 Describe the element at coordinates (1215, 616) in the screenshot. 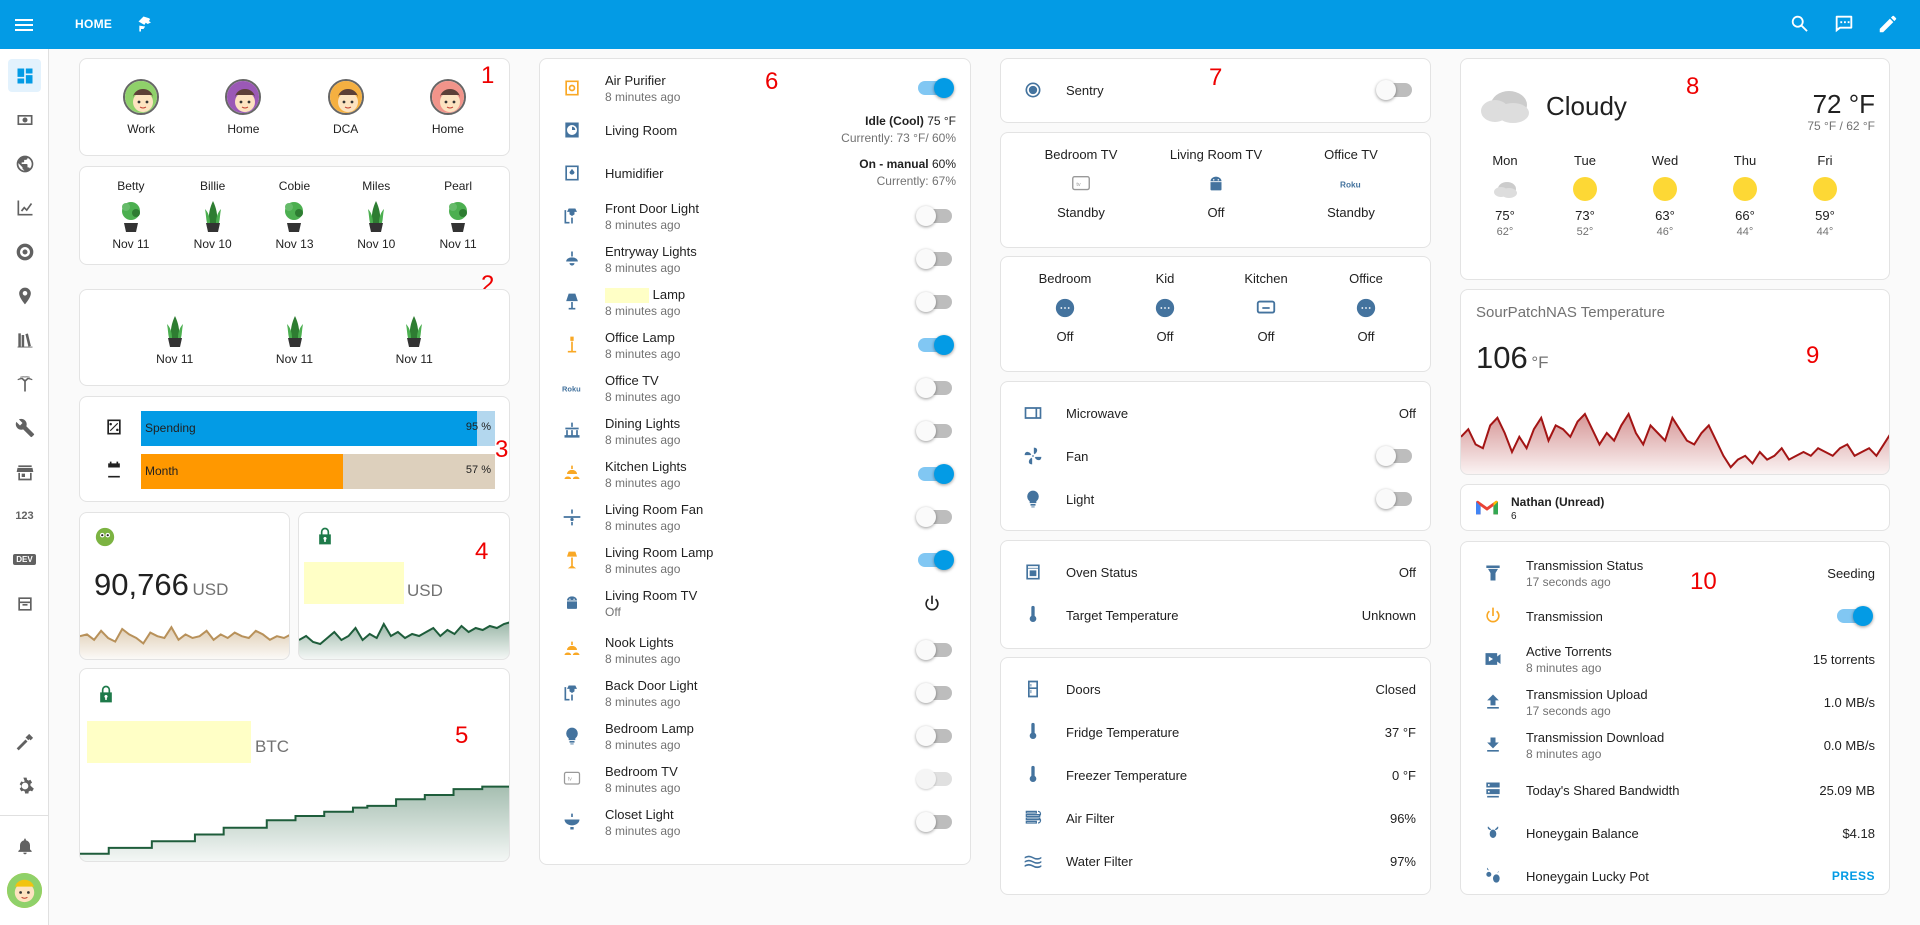

I see `entity-row: Target Temperature Unknown` at that location.